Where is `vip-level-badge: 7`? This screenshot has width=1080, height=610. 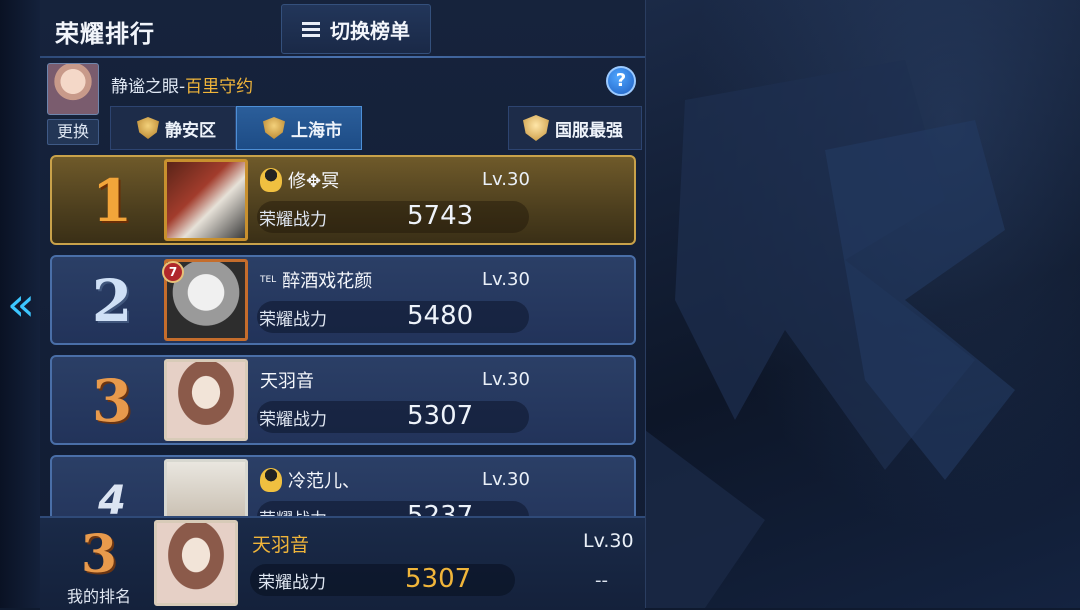
vip-level-badge: 7 is located at coordinates (173, 272).